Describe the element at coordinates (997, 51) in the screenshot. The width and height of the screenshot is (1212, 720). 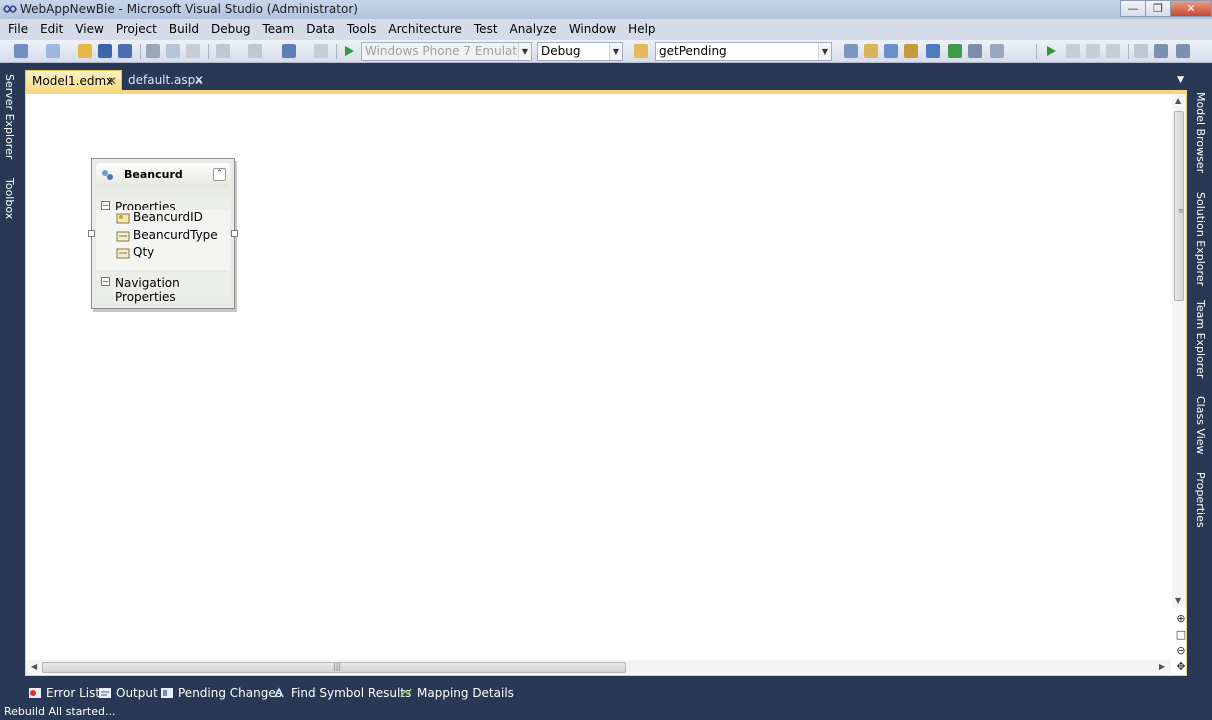
I see `more-tools-icon` at that location.